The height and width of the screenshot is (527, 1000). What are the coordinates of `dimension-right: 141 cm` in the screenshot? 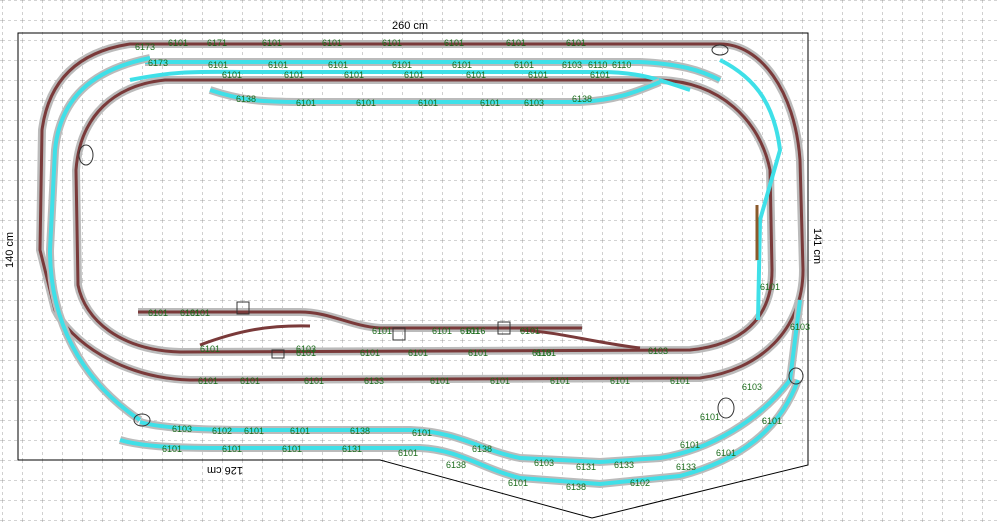 It's located at (817, 246).